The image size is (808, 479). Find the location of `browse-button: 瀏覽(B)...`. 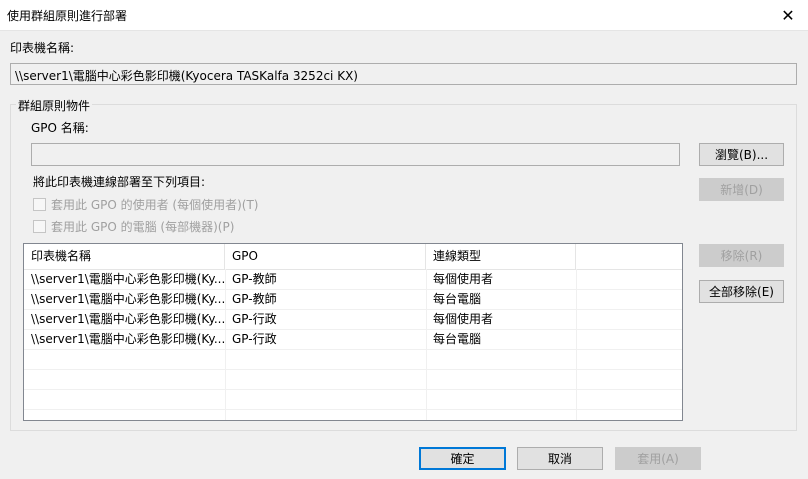

browse-button: 瀏覽(B)... is located at coordinates (741, 154).